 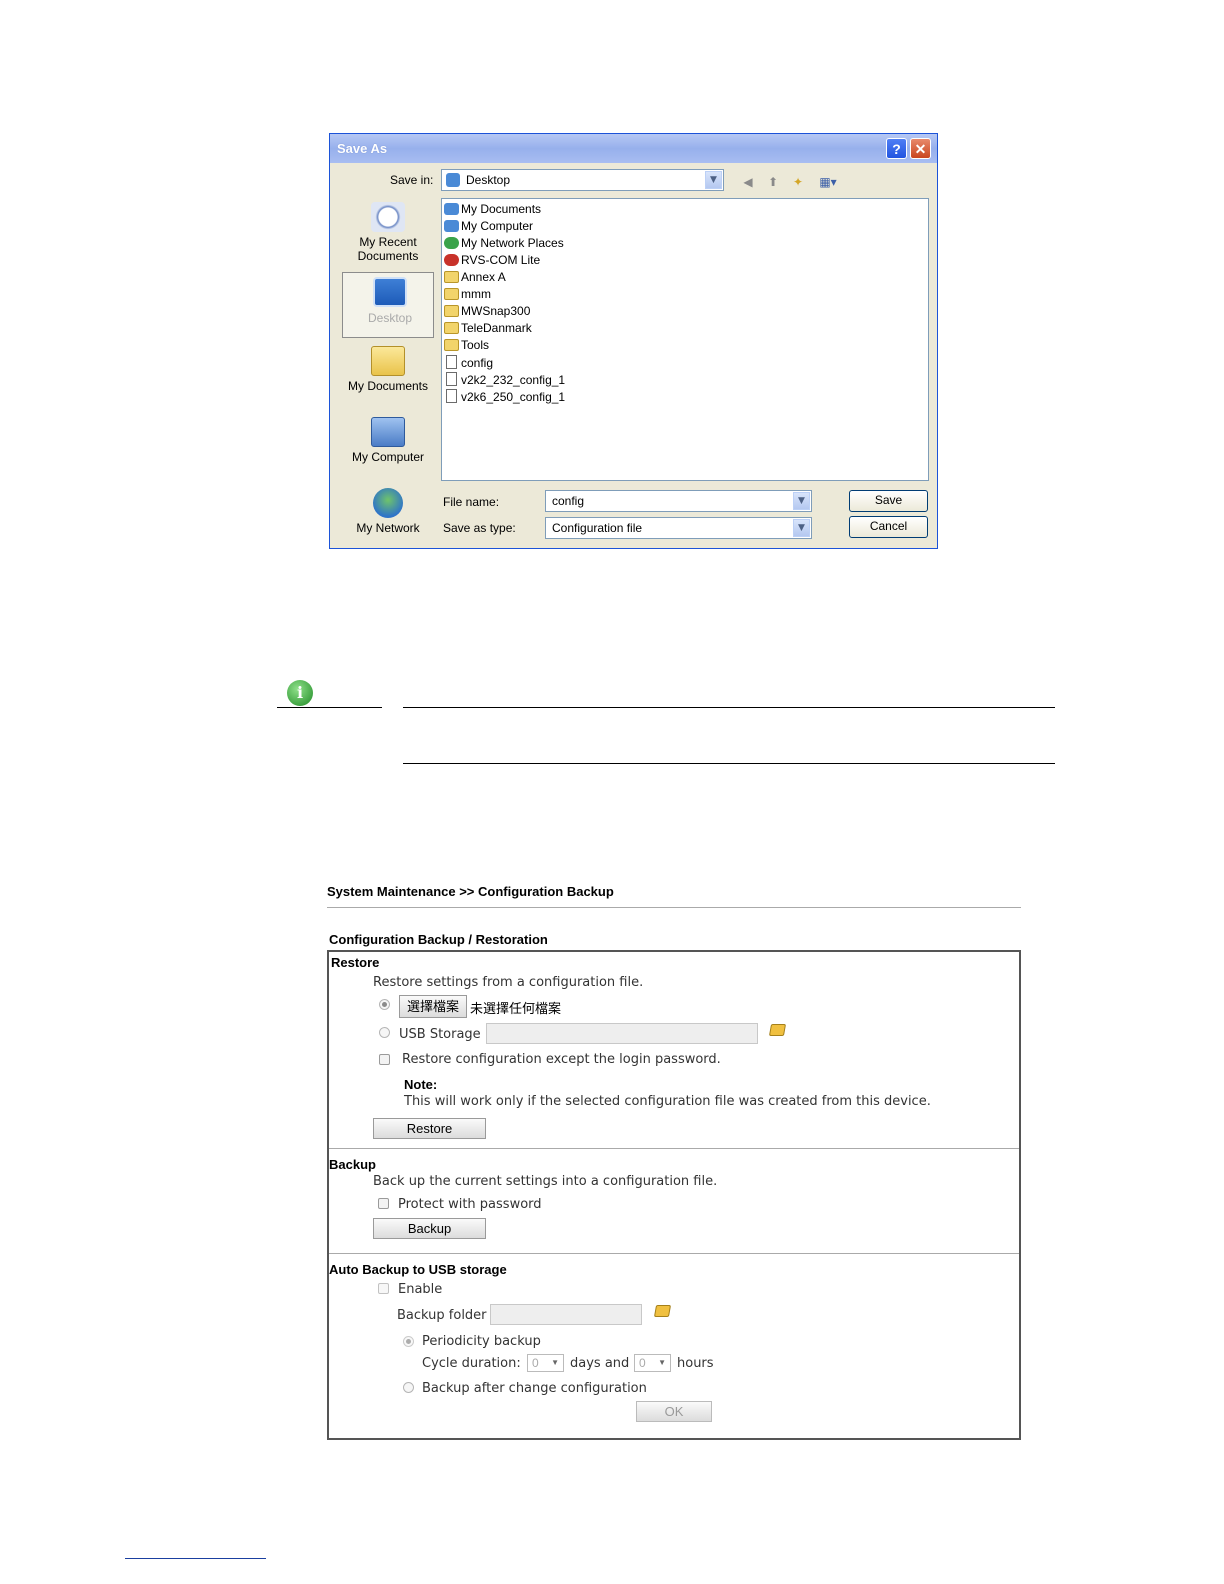 I want to click on file-name: mmm, so click(x=476, y=294).